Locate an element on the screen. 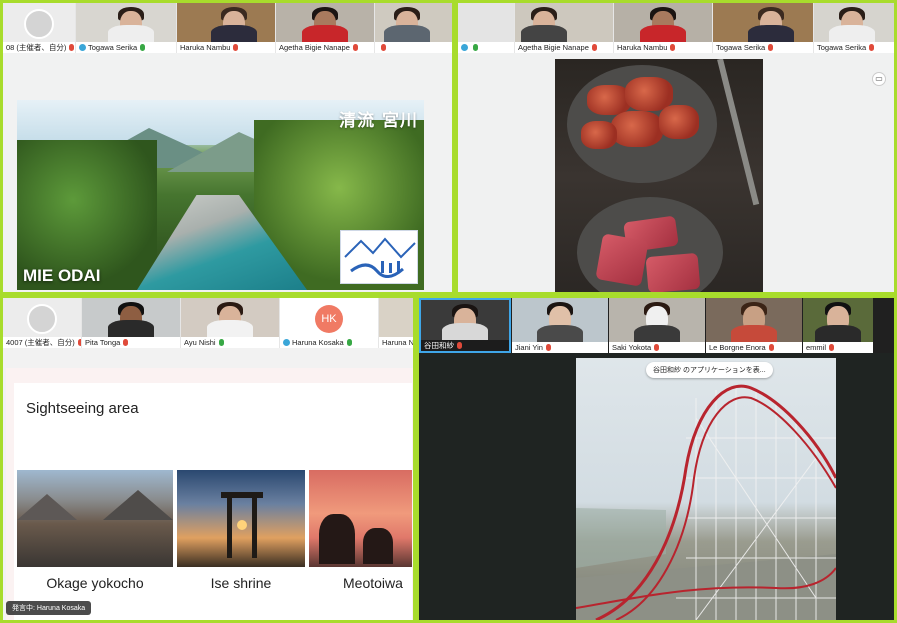 This screenshot has width=897, height=623. participant-name: 谷田和紗 is located at coordinates (439, 345).